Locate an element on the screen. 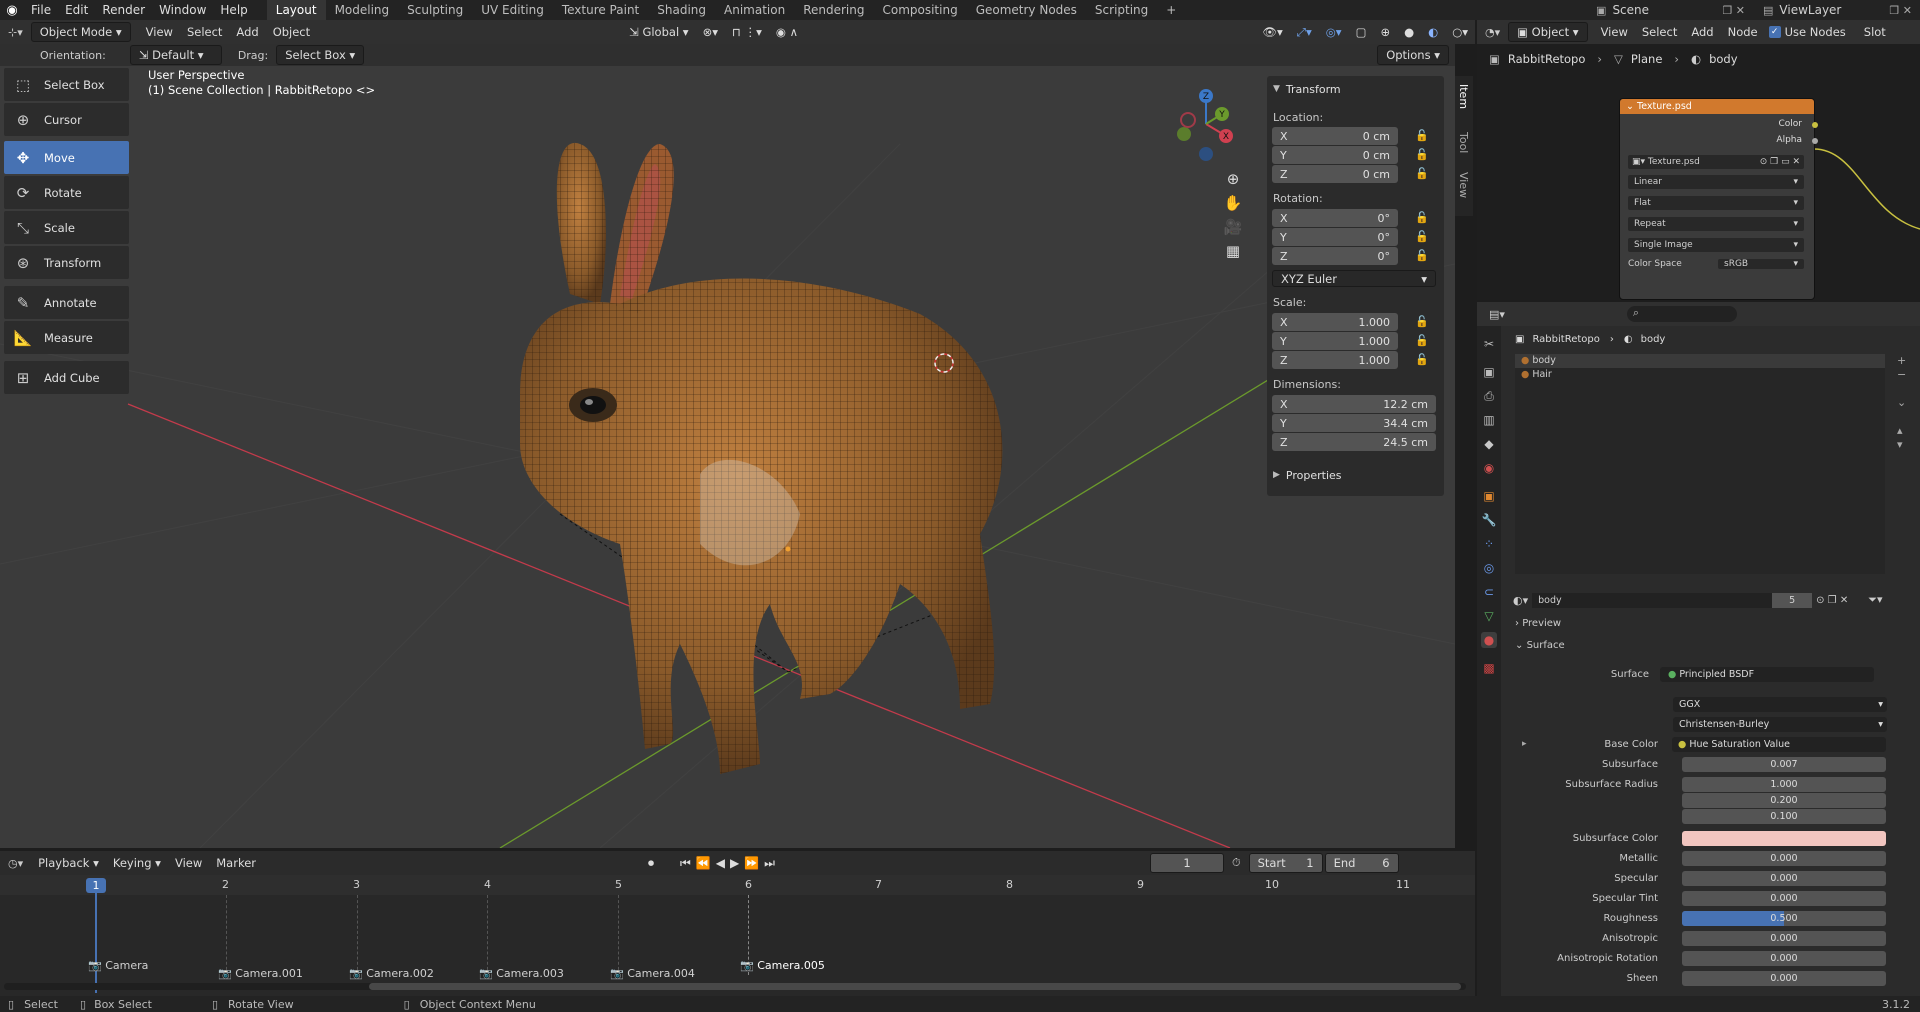 This screenshot has width=1920, height=1012. subsurface-radius-x: 1.000 is located at coordinates (1784, 784).